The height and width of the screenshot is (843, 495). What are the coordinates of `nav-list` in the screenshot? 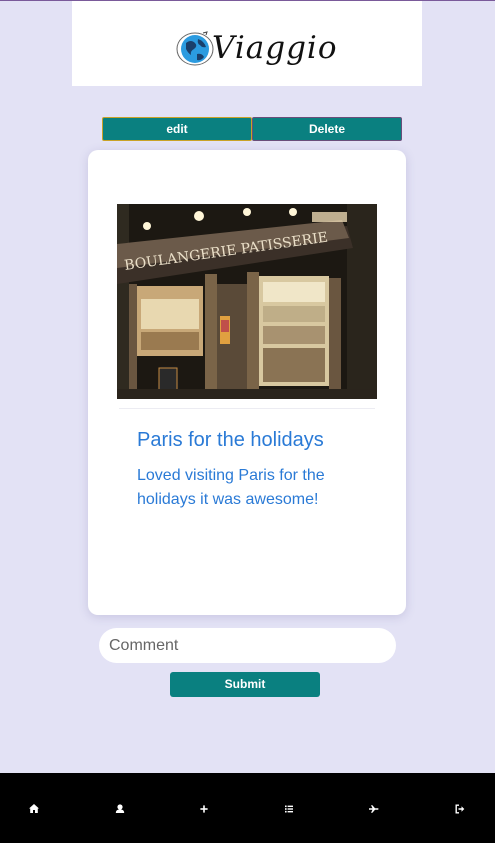 It's located at (289, 809).